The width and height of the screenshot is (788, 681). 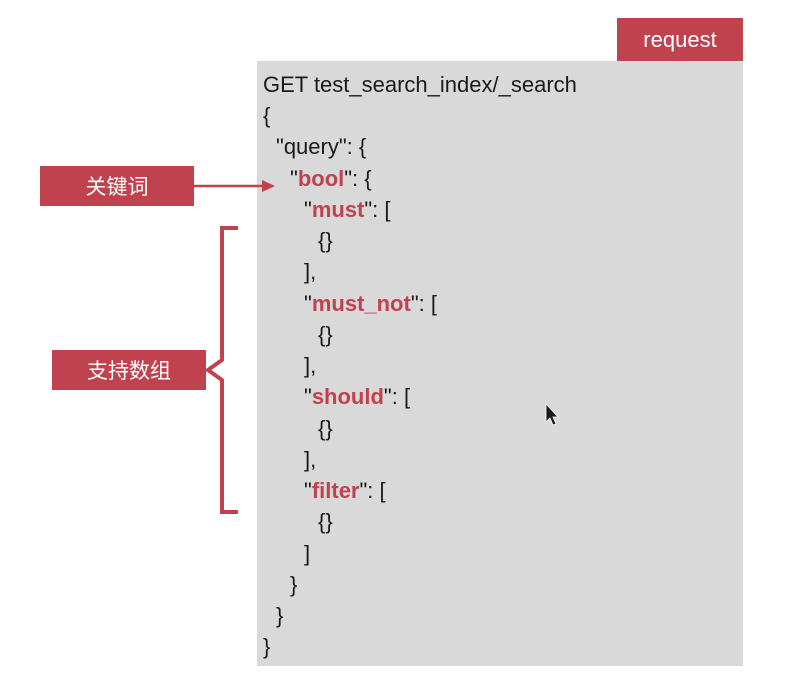 I want to click on code-root-close-line: }, so click(x=266, y=647).